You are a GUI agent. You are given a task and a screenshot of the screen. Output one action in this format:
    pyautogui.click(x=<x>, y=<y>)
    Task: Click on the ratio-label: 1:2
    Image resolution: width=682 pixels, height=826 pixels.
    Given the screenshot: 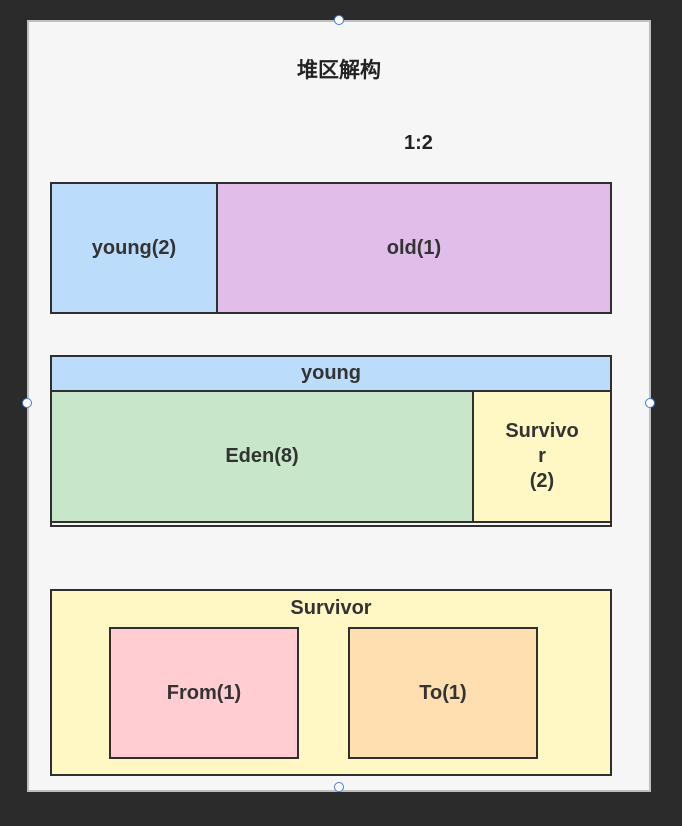 What is the action you would take?
    pyautogui.click(x=418, y=143)
    